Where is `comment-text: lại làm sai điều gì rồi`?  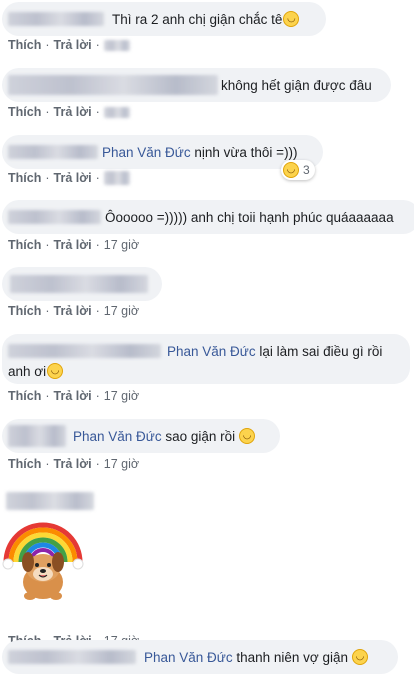 comment-text: lại làm sai điều gì rồi is located at coordinates (319, 351).